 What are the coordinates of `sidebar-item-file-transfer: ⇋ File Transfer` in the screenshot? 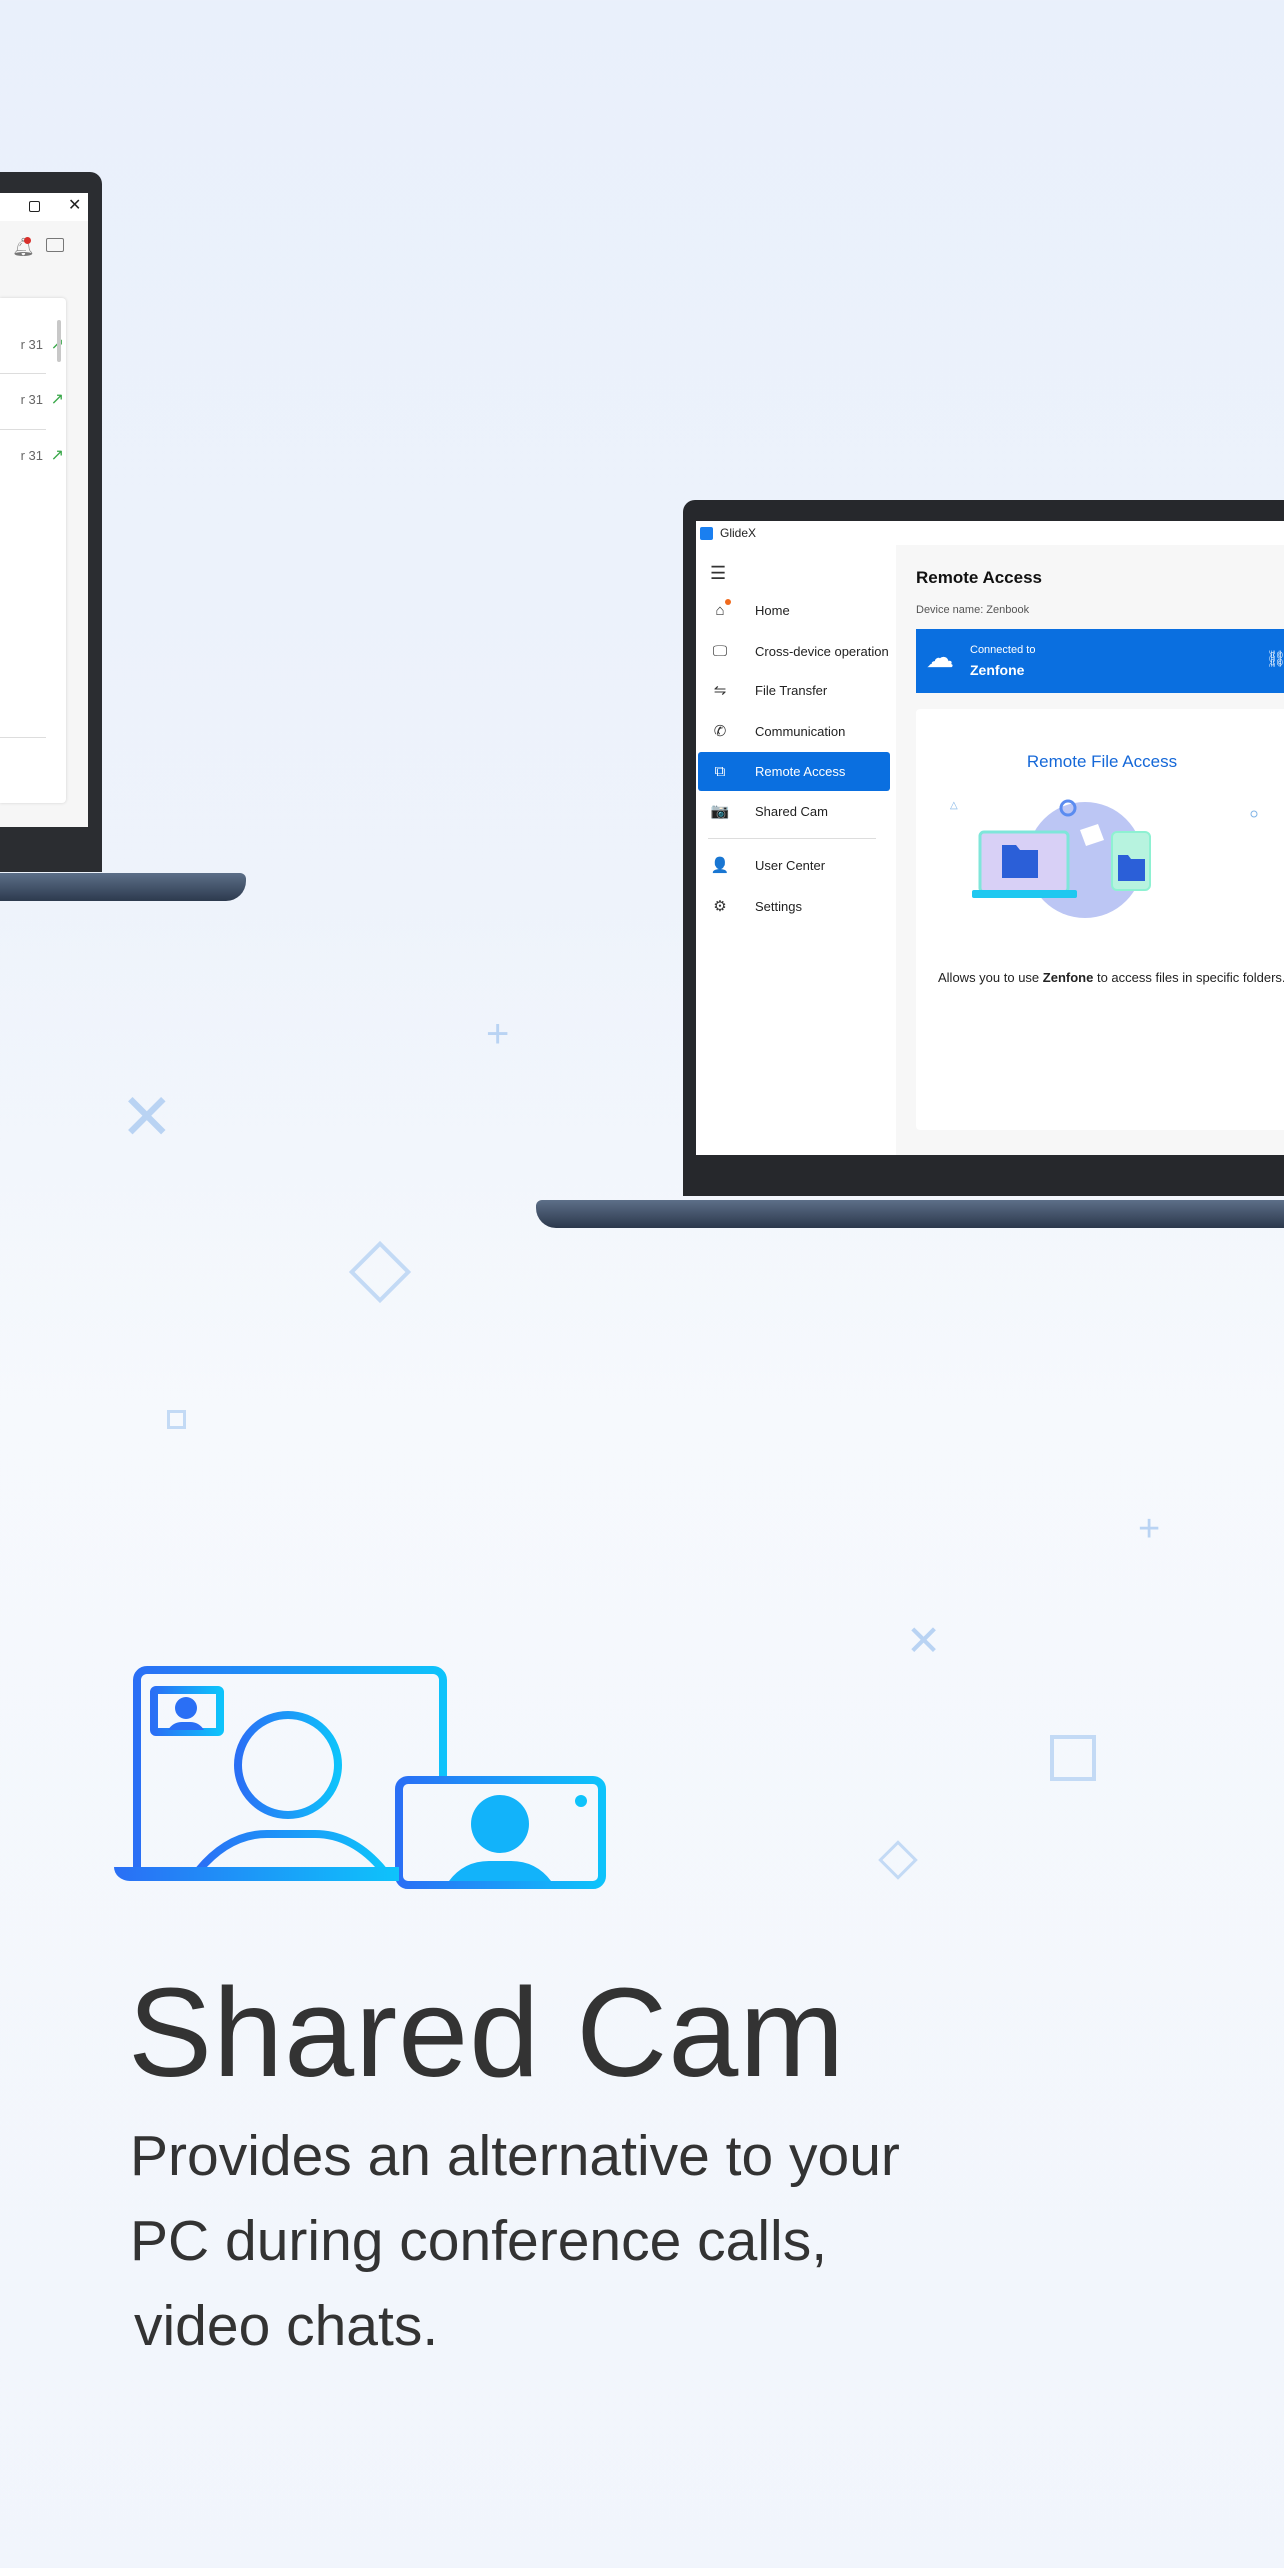 It's located at (794, 690).